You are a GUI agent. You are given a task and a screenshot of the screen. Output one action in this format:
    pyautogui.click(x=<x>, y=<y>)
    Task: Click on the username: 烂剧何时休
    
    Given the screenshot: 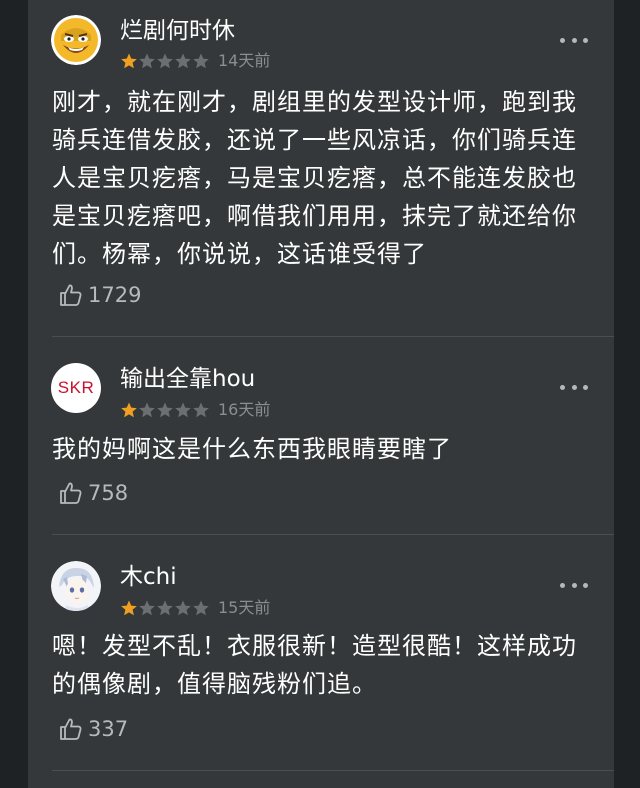 What is the action you would take?
    pyautogui.click(x=177, y=31)
    